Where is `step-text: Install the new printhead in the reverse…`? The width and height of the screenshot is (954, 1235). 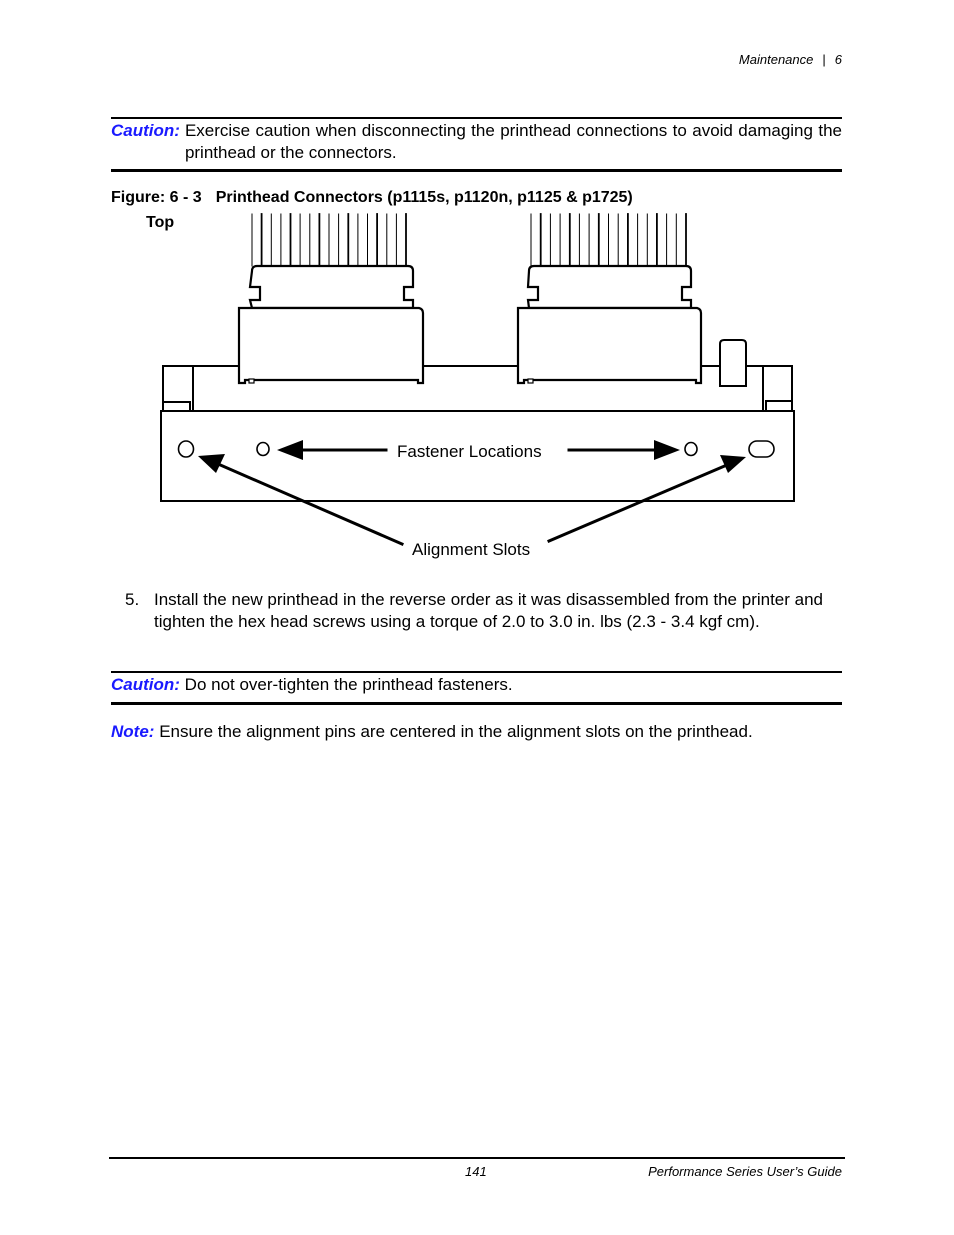 step-text: Install the new printhead in the reverse… is located at coordinates (489, 610).